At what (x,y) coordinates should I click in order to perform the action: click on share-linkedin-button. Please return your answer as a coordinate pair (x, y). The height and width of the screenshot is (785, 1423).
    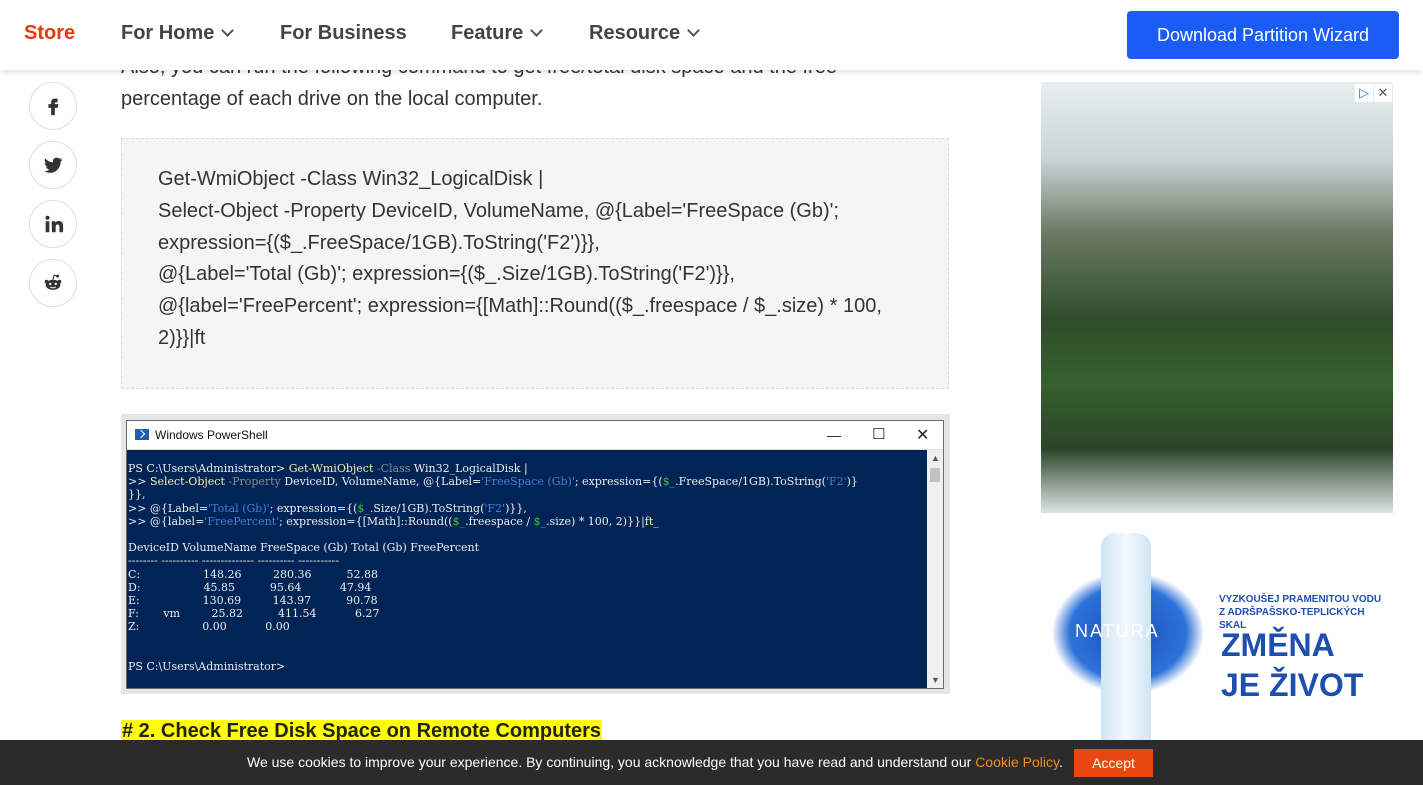
    Looking at the image, I should click on (53, 224).